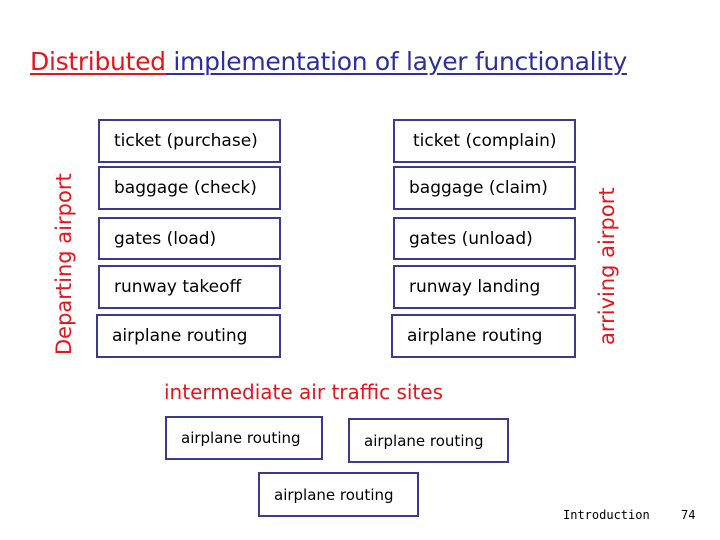 This screenshot has height=540, width=720. What do you see at coordinates (189, 287) in the screenshot?
I see `departing-layer-runway: runway takeoff` at bounding box center [189, 287].